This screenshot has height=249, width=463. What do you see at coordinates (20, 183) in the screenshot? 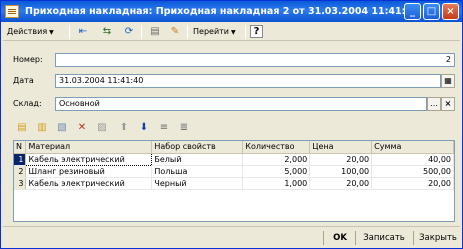
I see `row-number: 3` at bounding box center [20, 183].